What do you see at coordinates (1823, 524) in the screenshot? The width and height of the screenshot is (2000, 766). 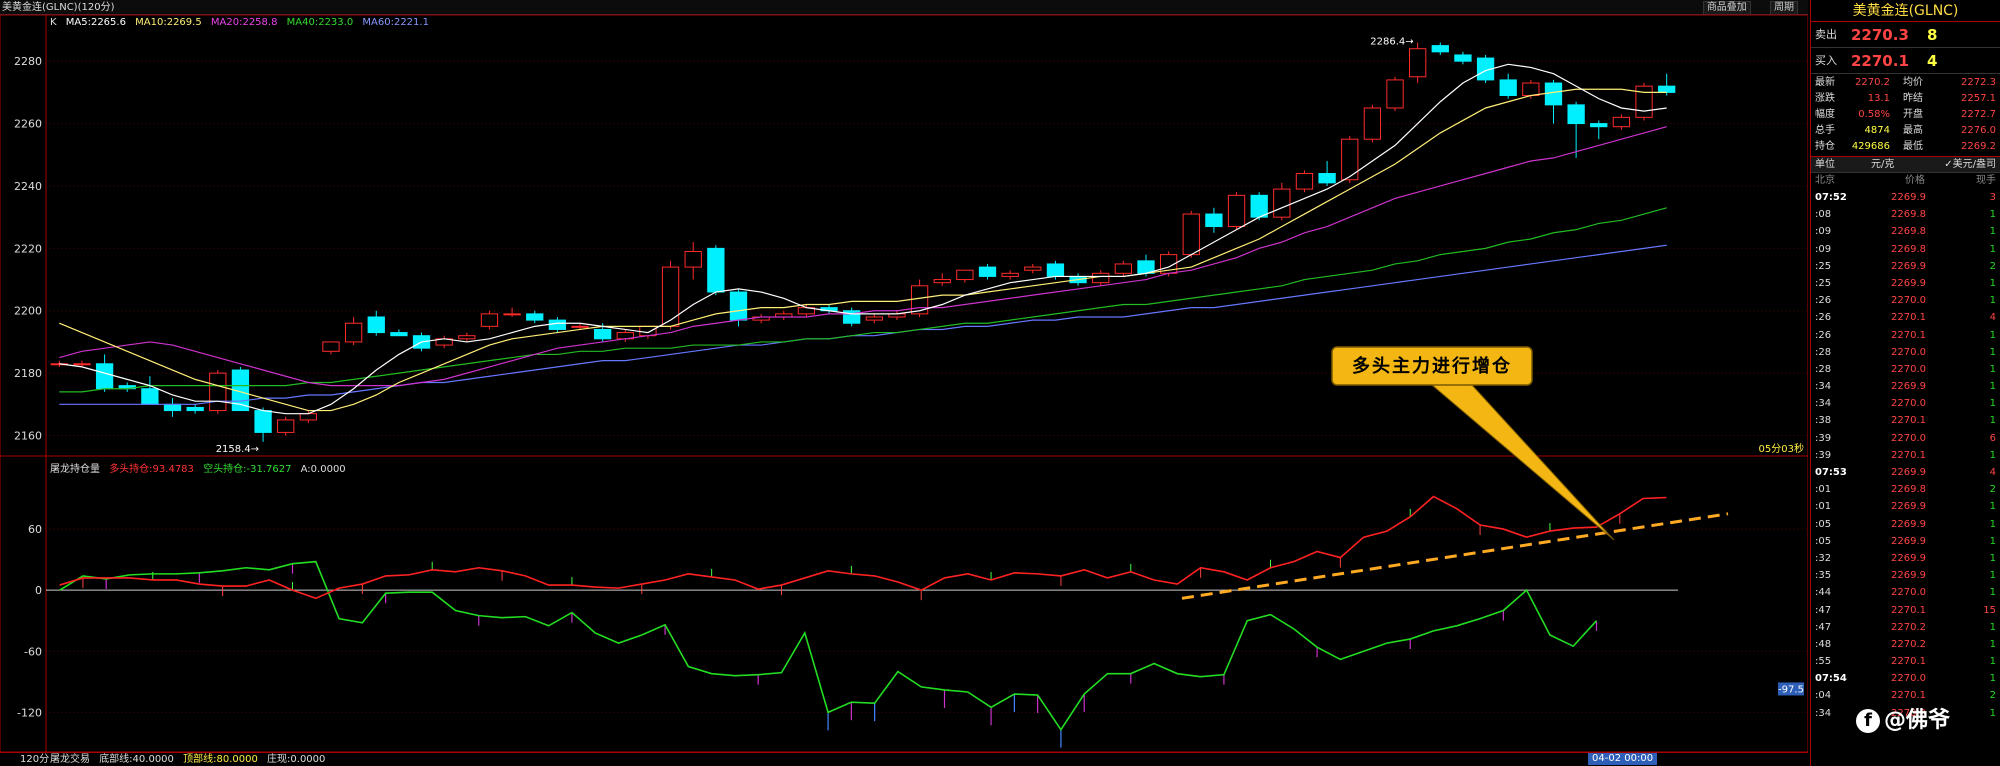 I see `tick-time: :05` at bounding box center [1823, 524].